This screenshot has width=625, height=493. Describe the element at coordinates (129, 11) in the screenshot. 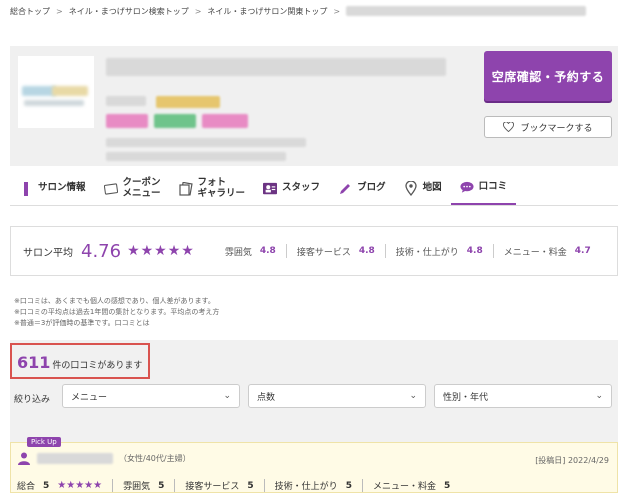

I see `breadcrumb-item: ネイル・まつげサロン検索トップ` at that location.